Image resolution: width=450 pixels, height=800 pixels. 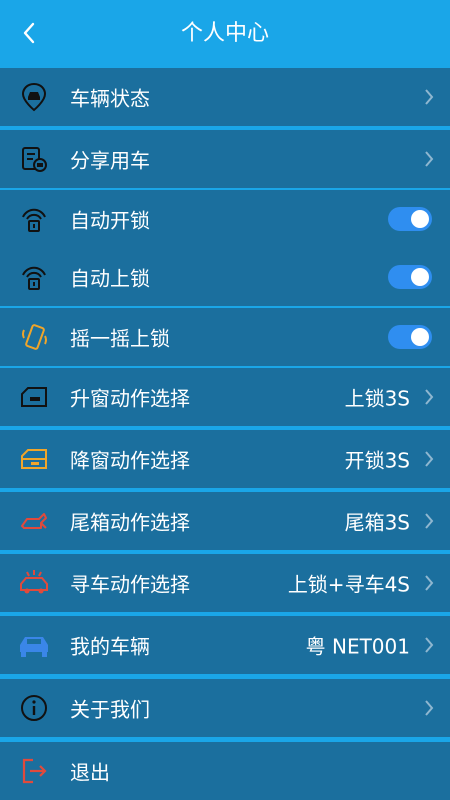 What do you see at coordinates (110, 220) in the screenshot?
I see `row-label: 自动开锁` at bounding box center [110, 220].